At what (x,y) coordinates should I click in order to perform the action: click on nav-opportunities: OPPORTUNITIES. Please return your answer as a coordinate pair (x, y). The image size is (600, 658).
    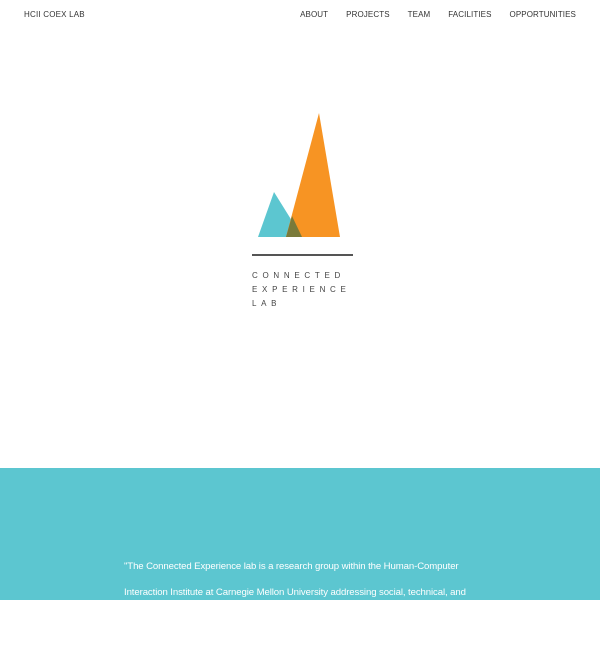
    Looking at the image, I should click on (543, 14).